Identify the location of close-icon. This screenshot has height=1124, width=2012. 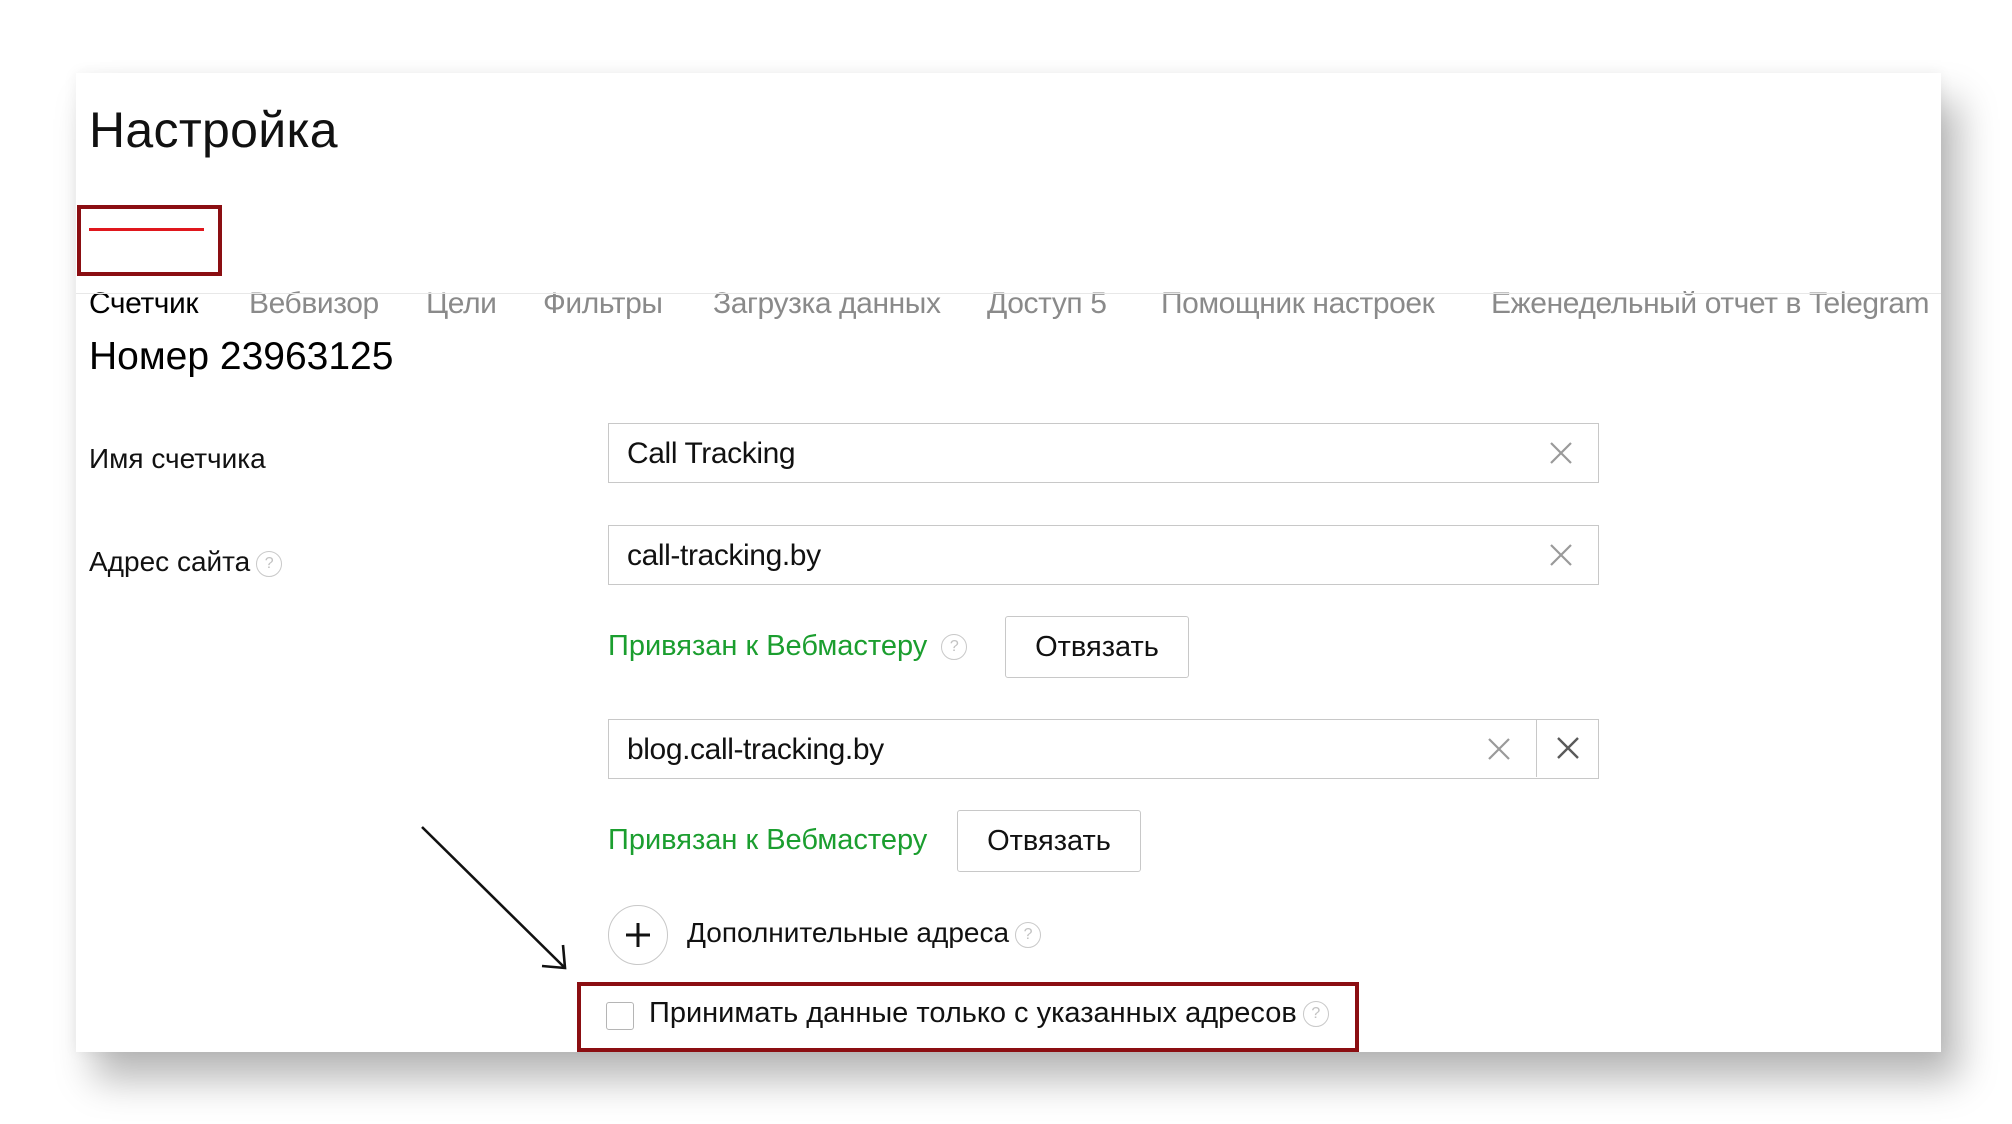
(1568, 748).